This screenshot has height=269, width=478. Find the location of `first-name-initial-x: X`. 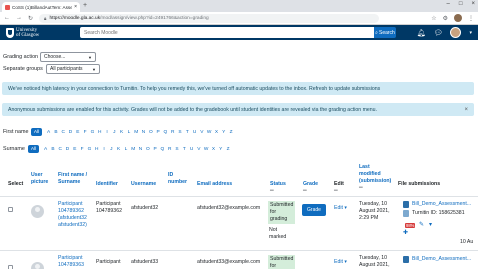

first-name-initial-x: X is located at coordinates (216, 132).